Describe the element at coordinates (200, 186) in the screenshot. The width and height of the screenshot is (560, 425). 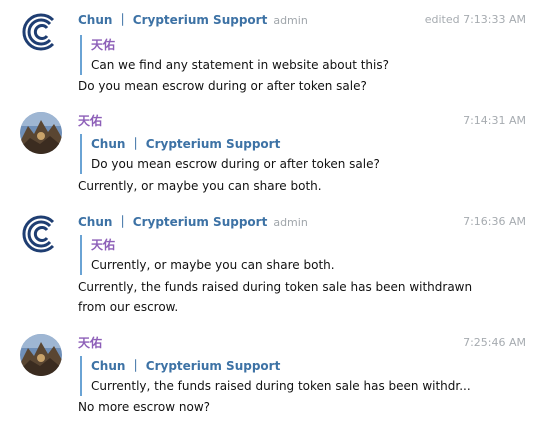
I see `message-text: Currently, or maybe you can share both.` at that location.